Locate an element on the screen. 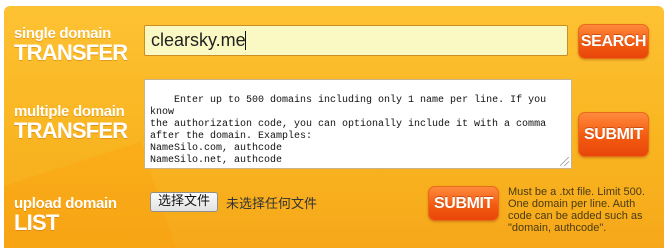 This screenshot has height=252, width=670. submit-multiple-button: SUBMIT is located at coordinates (613, 134).